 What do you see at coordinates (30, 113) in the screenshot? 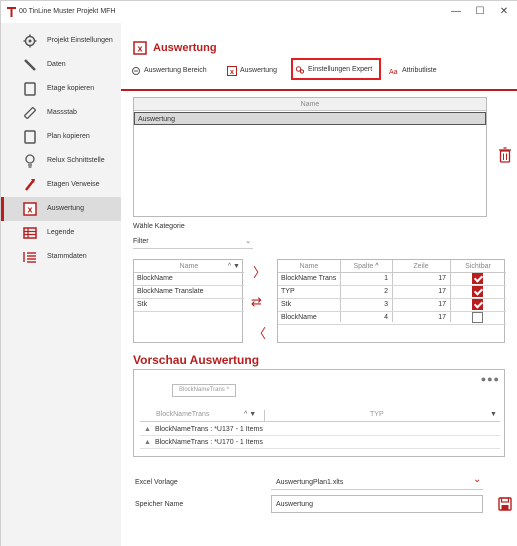
I see `ruler-icon` at bounding box center [30, 113].